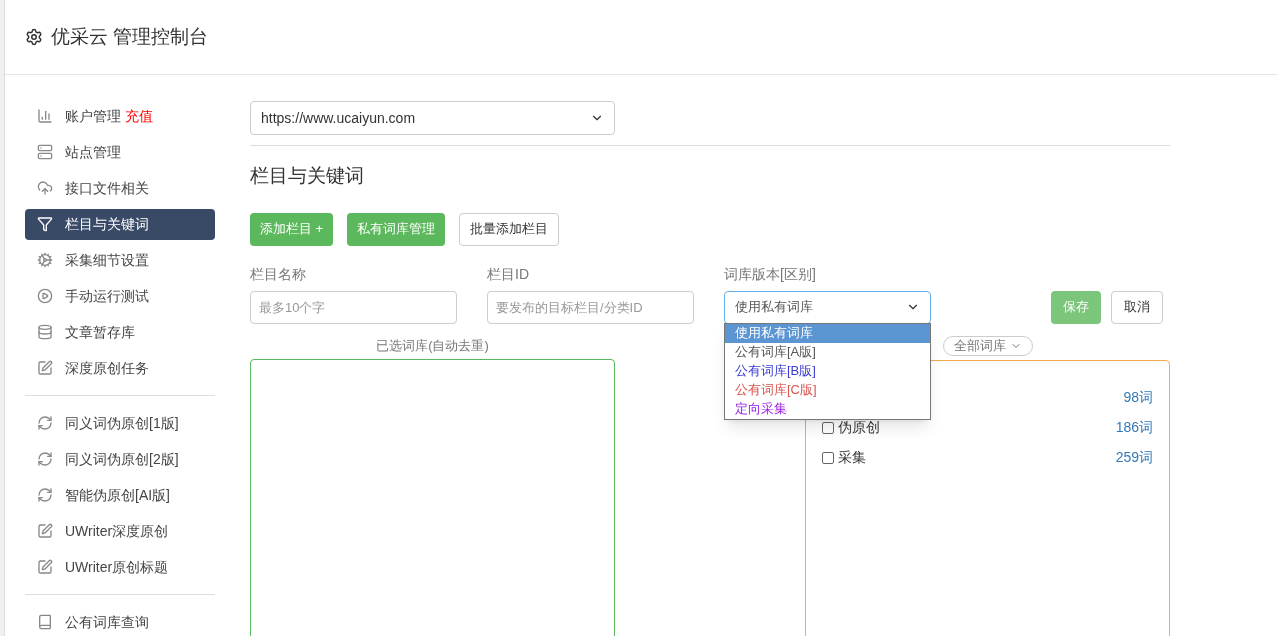 The height and width of the screenshot is (636, 1277). I want to click on library-name: 伪原创, so click(859, 427).